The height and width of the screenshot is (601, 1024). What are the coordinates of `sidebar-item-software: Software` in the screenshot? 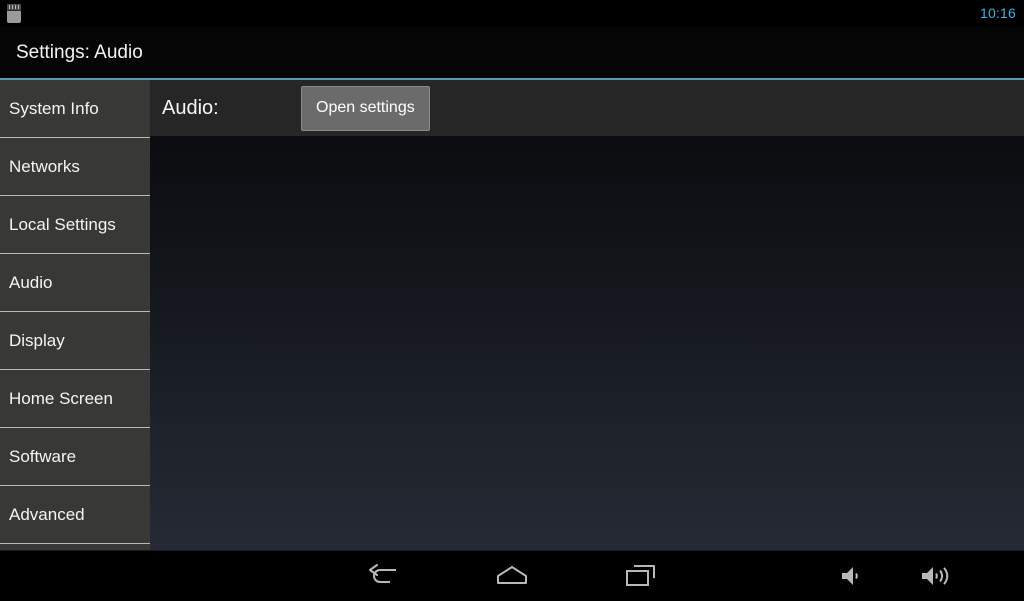 It's located at (75, 457).